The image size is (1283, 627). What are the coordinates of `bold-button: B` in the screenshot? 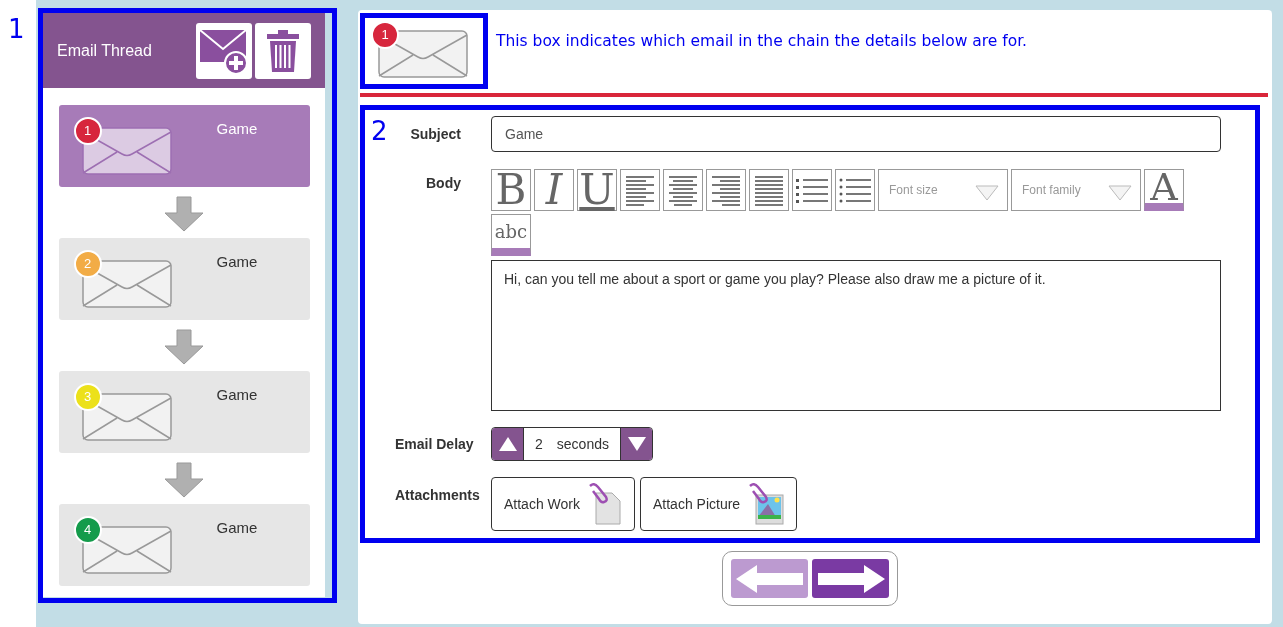 It's located at (511, 190).